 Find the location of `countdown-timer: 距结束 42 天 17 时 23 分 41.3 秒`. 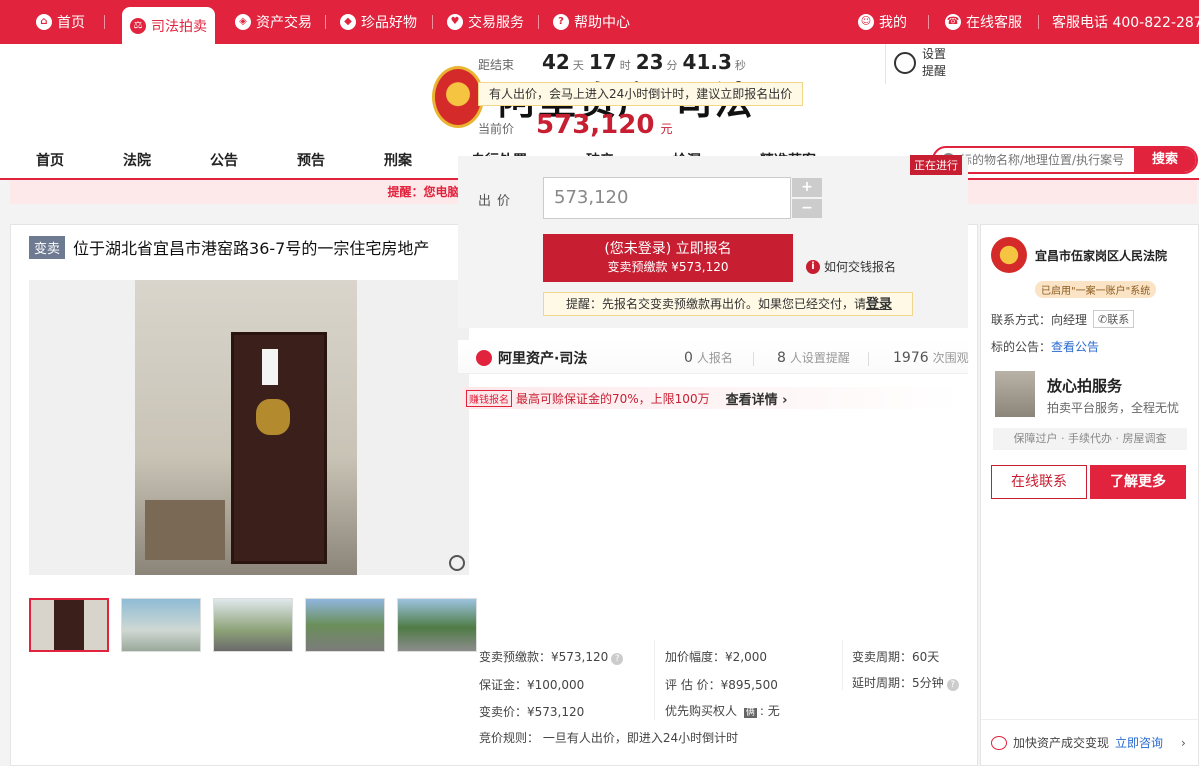

countdown-timer: 距结束 42 天 17 时 23 分 41.3 秒 is located at coordinates (614, 62).